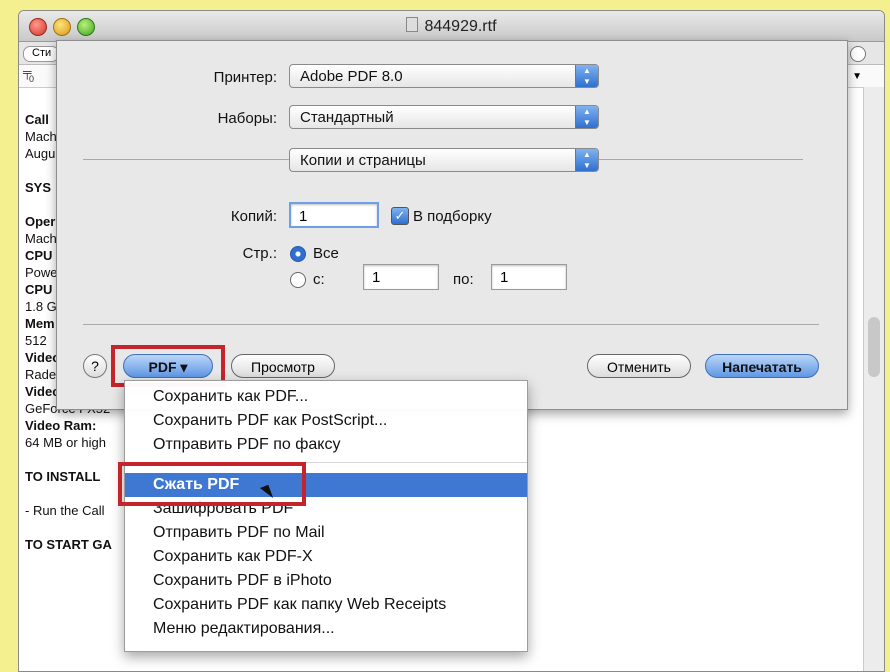 The height and width of the screenshot is (672, 890). What do you see at coordinates (451, 324) in the screenshot?
I see `divider` at bounding box center [451, 324].